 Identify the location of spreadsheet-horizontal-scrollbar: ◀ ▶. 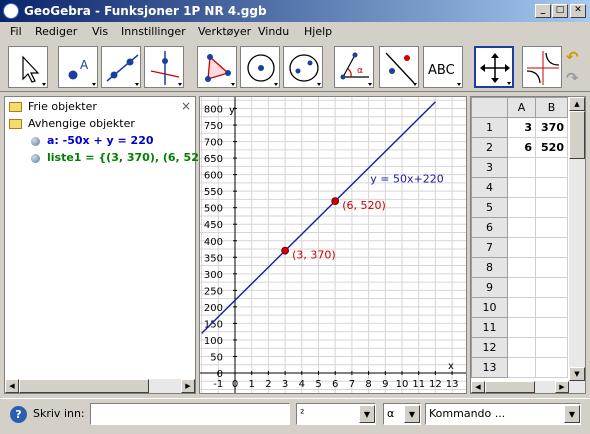
(528, 387).